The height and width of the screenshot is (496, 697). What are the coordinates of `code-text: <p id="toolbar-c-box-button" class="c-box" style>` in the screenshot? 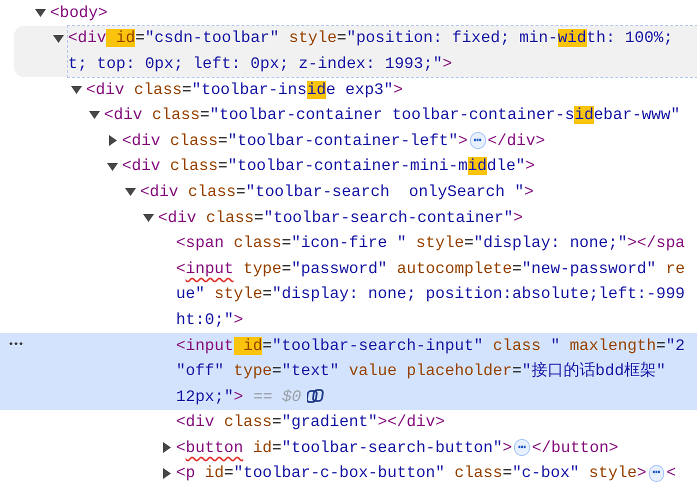 It's located at (411, 473).